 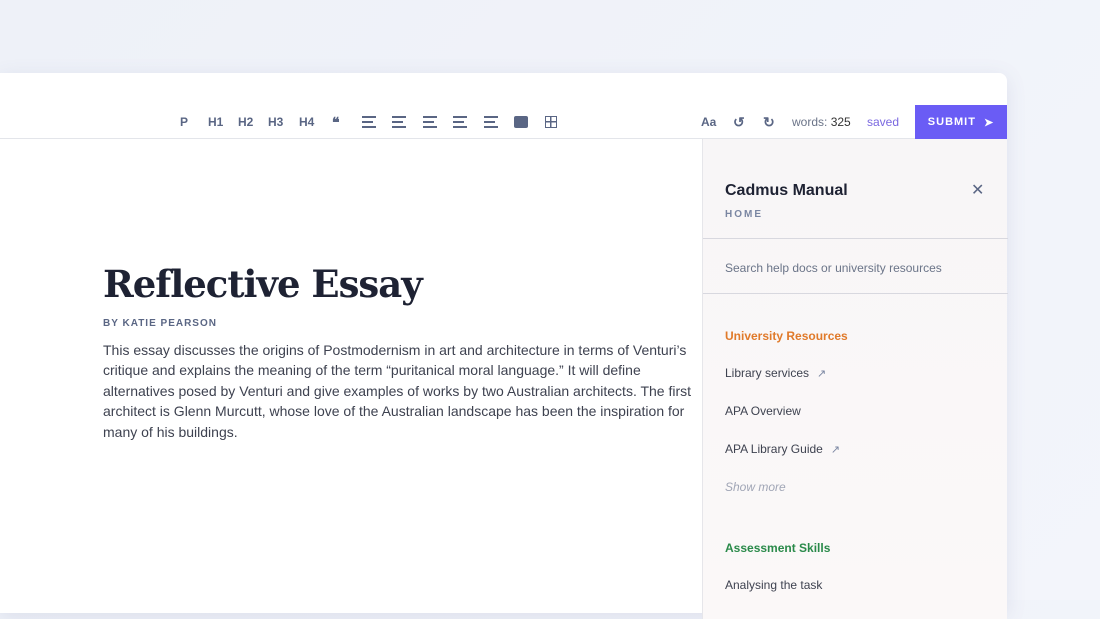 What do you see at coordinates (778, 548) in the screenshot?
I see `section-assessment-skills: Assessment Skills` at bounding box center [778, 548].